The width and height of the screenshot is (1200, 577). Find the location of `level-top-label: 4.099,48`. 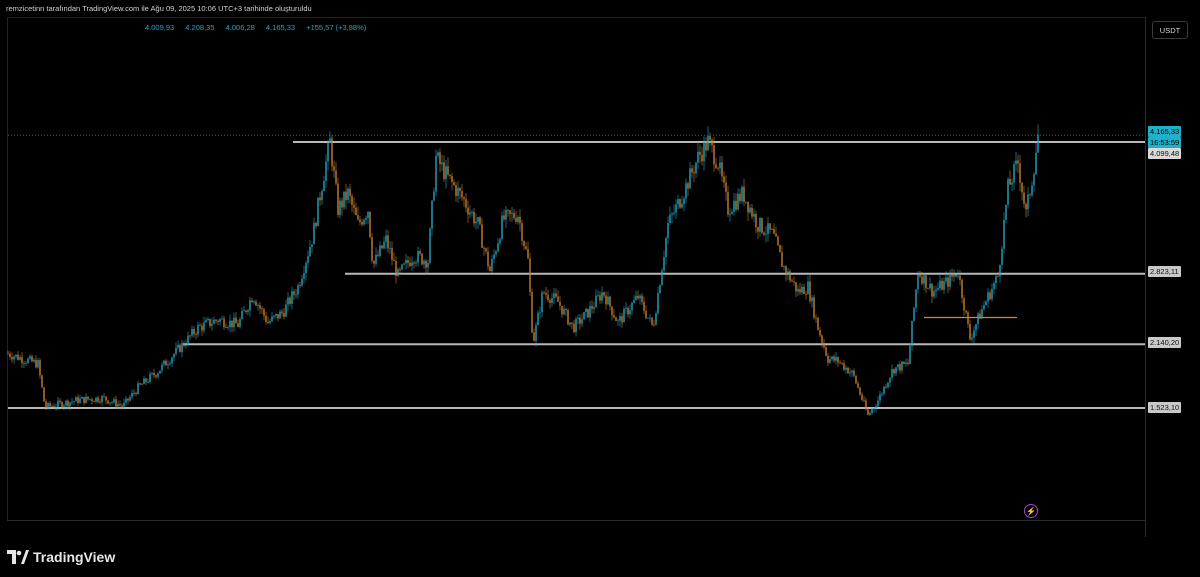

level-top-label: 4.099,48 is located at coordinates (1165, 153).